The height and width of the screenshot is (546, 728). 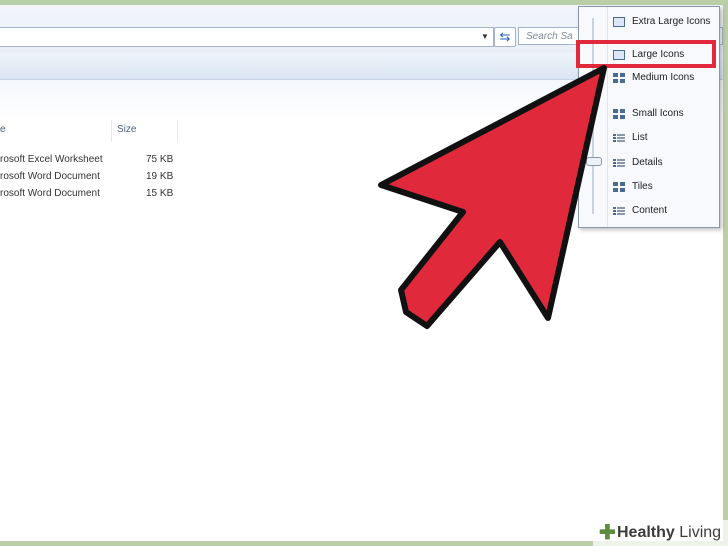 I want to click on plus-icon: ✚, so click(x=607, y=533).